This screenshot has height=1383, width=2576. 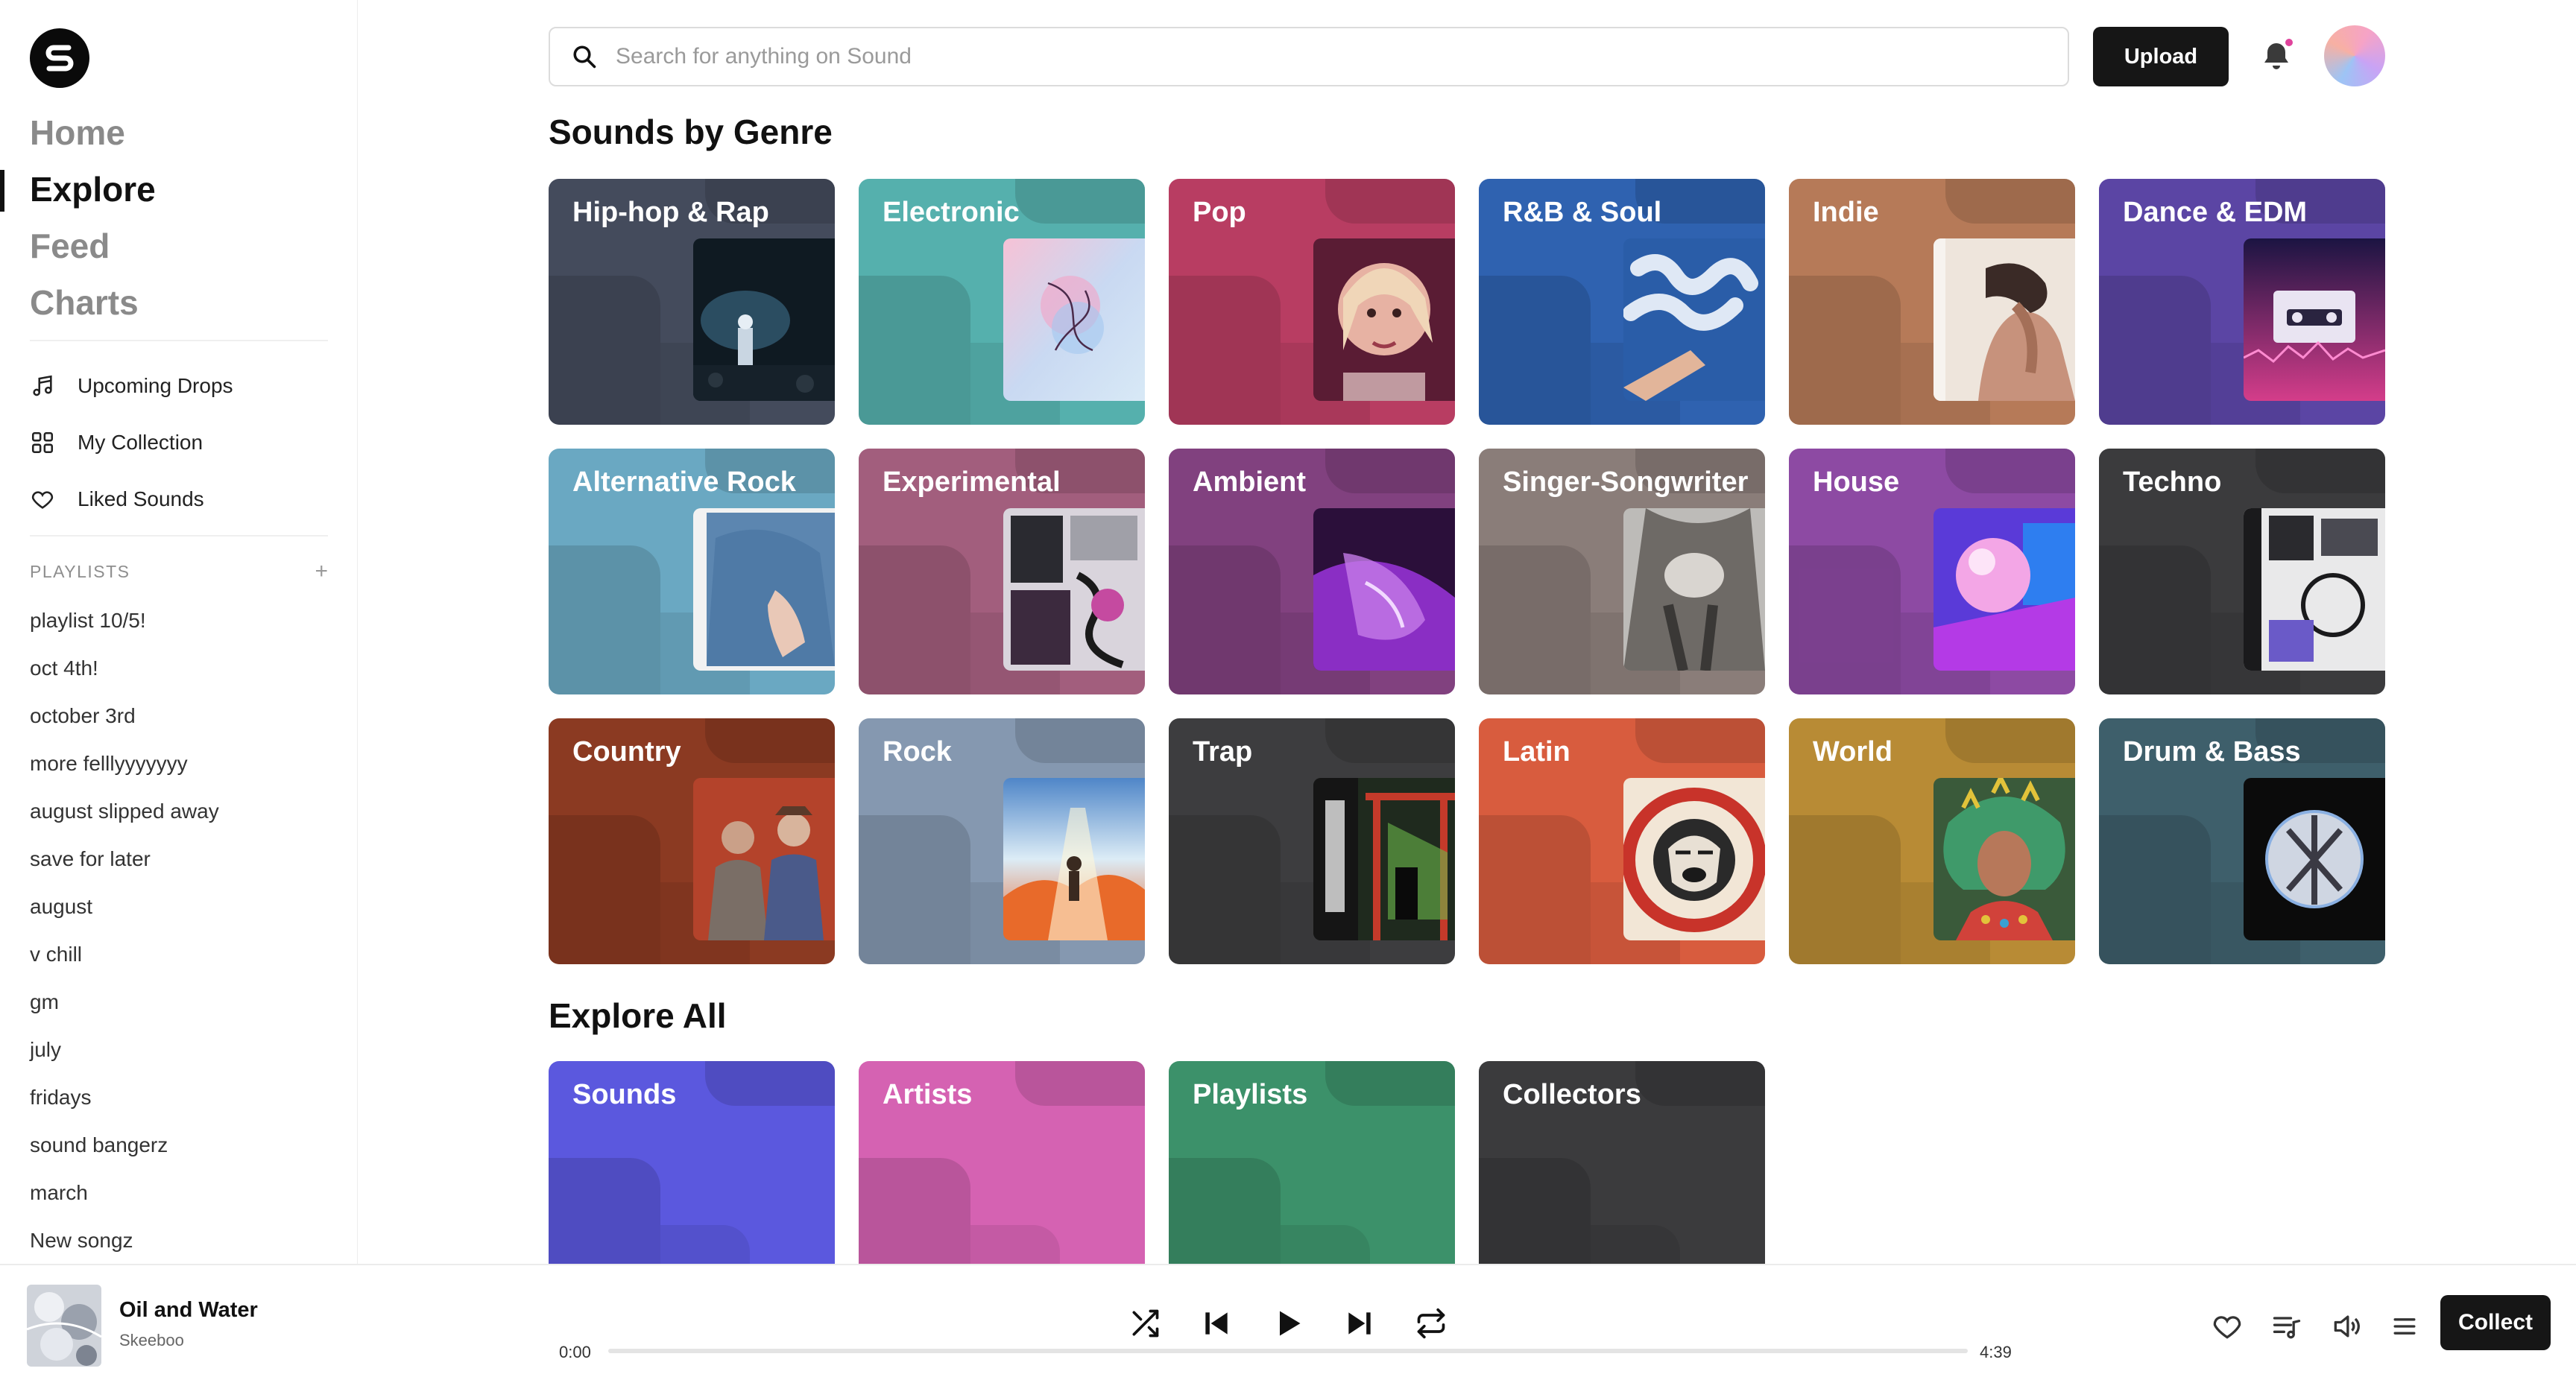 What do you see at coordinates (692, 1162) in the screenshot?
I see `explore-tile-sounds: Sounds` at bounding box center [692, 1162].